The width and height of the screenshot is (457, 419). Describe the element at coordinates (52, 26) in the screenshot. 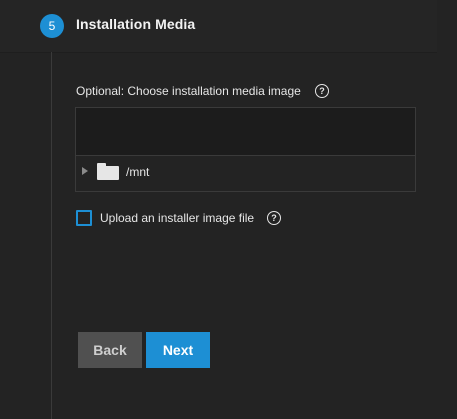

I see `step-number-badge: 5` at that location.